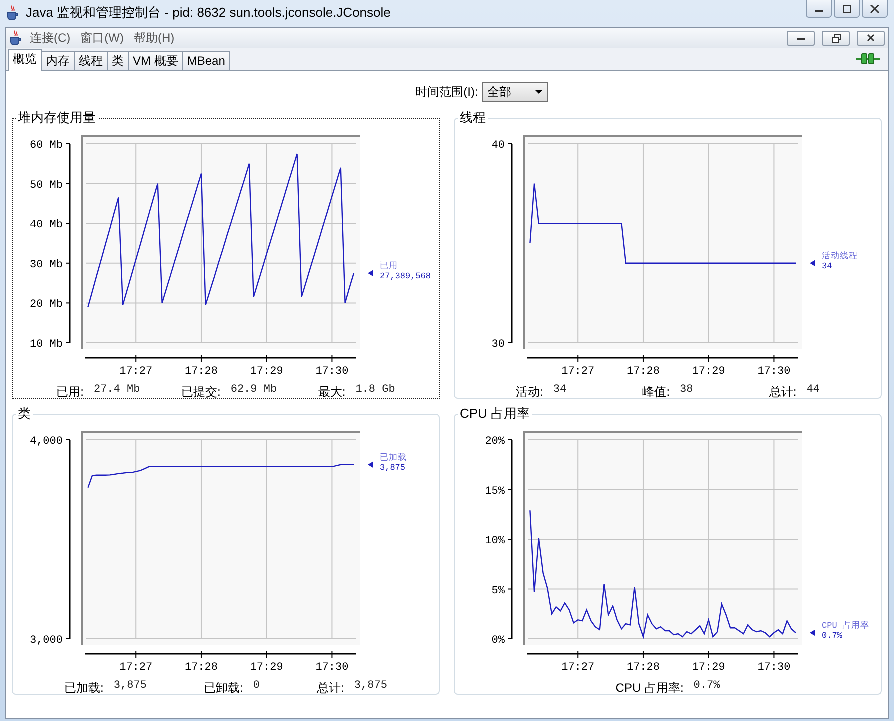 Image resolution: width=894 pixels, height=721 pixels. What do you see at coordinates (46, 186) in the screenshot?
I see `axis-label: 50 Mb` at bounding box center [46, 186].